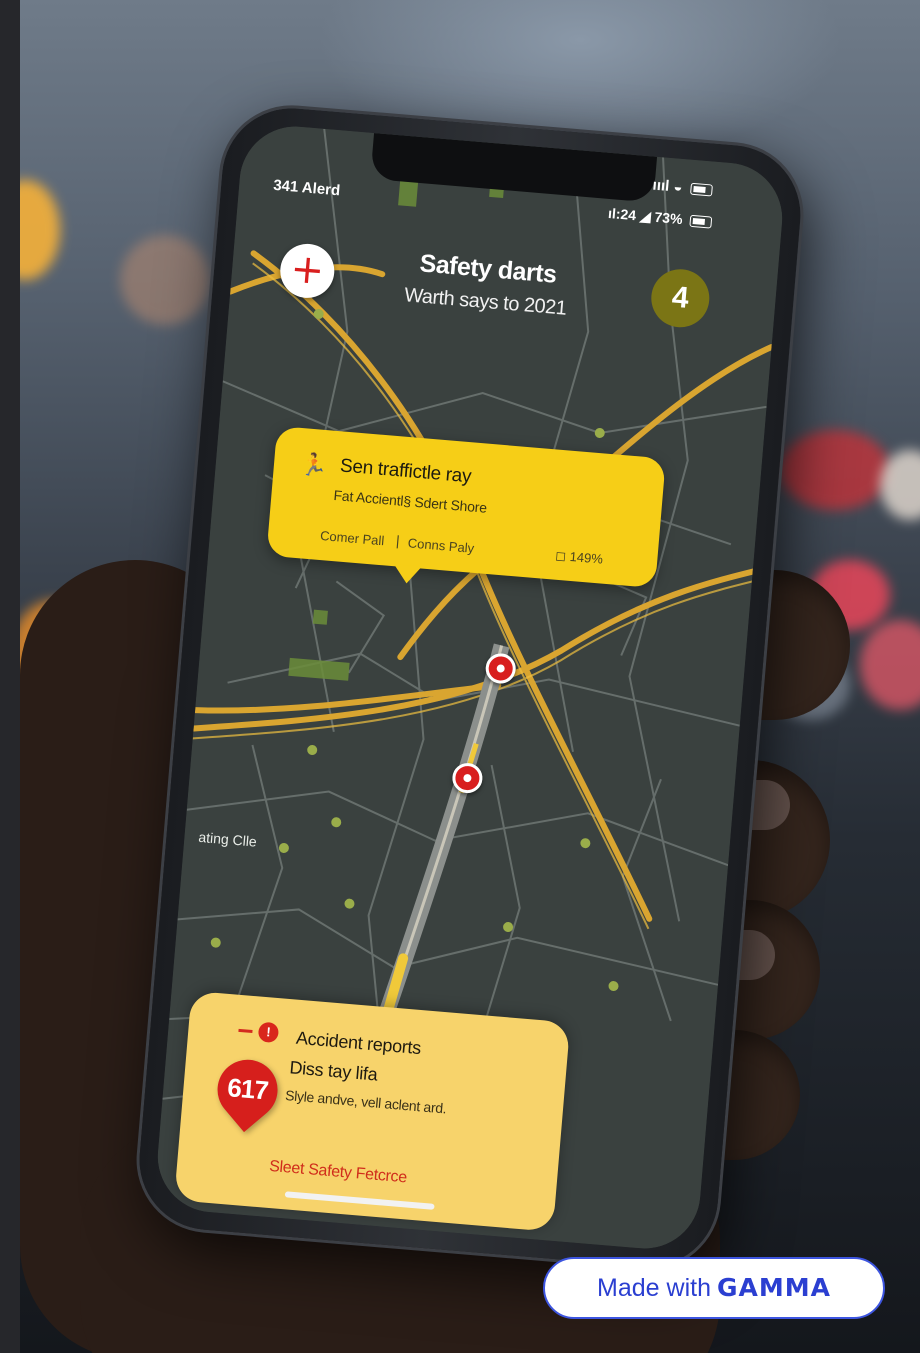 The height and width of the screenshot is (1353, 920). What do you see at coordinates (579, 557) in the screenshot?
I see `alert-right-label: ◻ 149%` at bounding box center [579, 557].